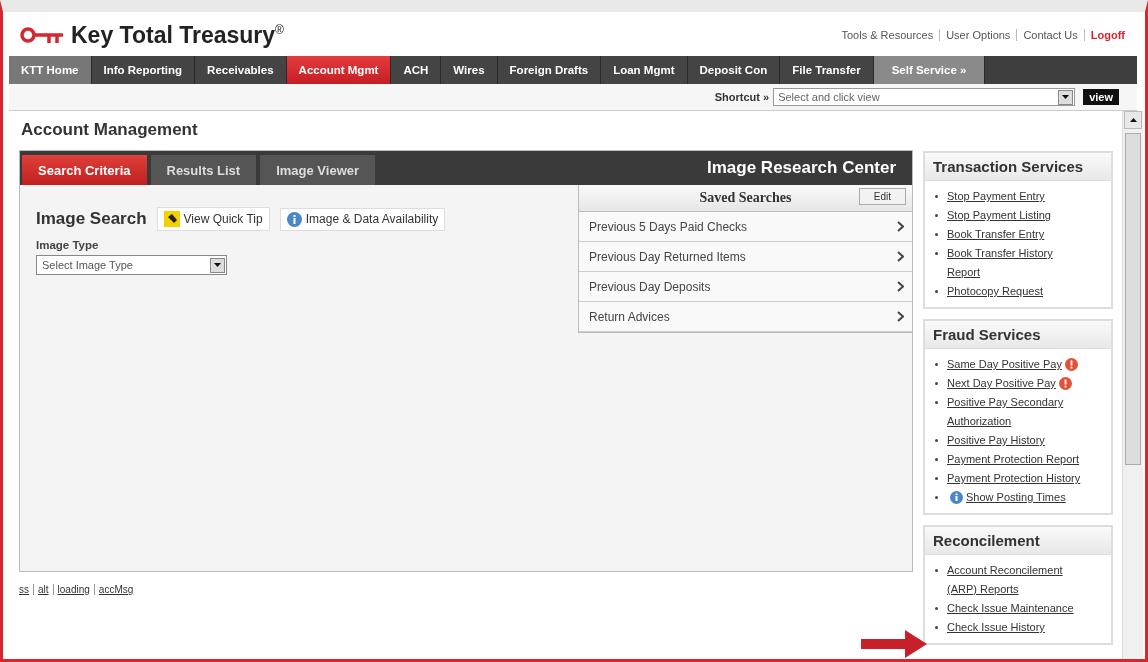 The height and width of the screenshot is (662, 1148). What do you see at coordinates (362, 219) in the screenshot?
I see `availability-button: Image & Data Availability` at bounding box center [362, 219].